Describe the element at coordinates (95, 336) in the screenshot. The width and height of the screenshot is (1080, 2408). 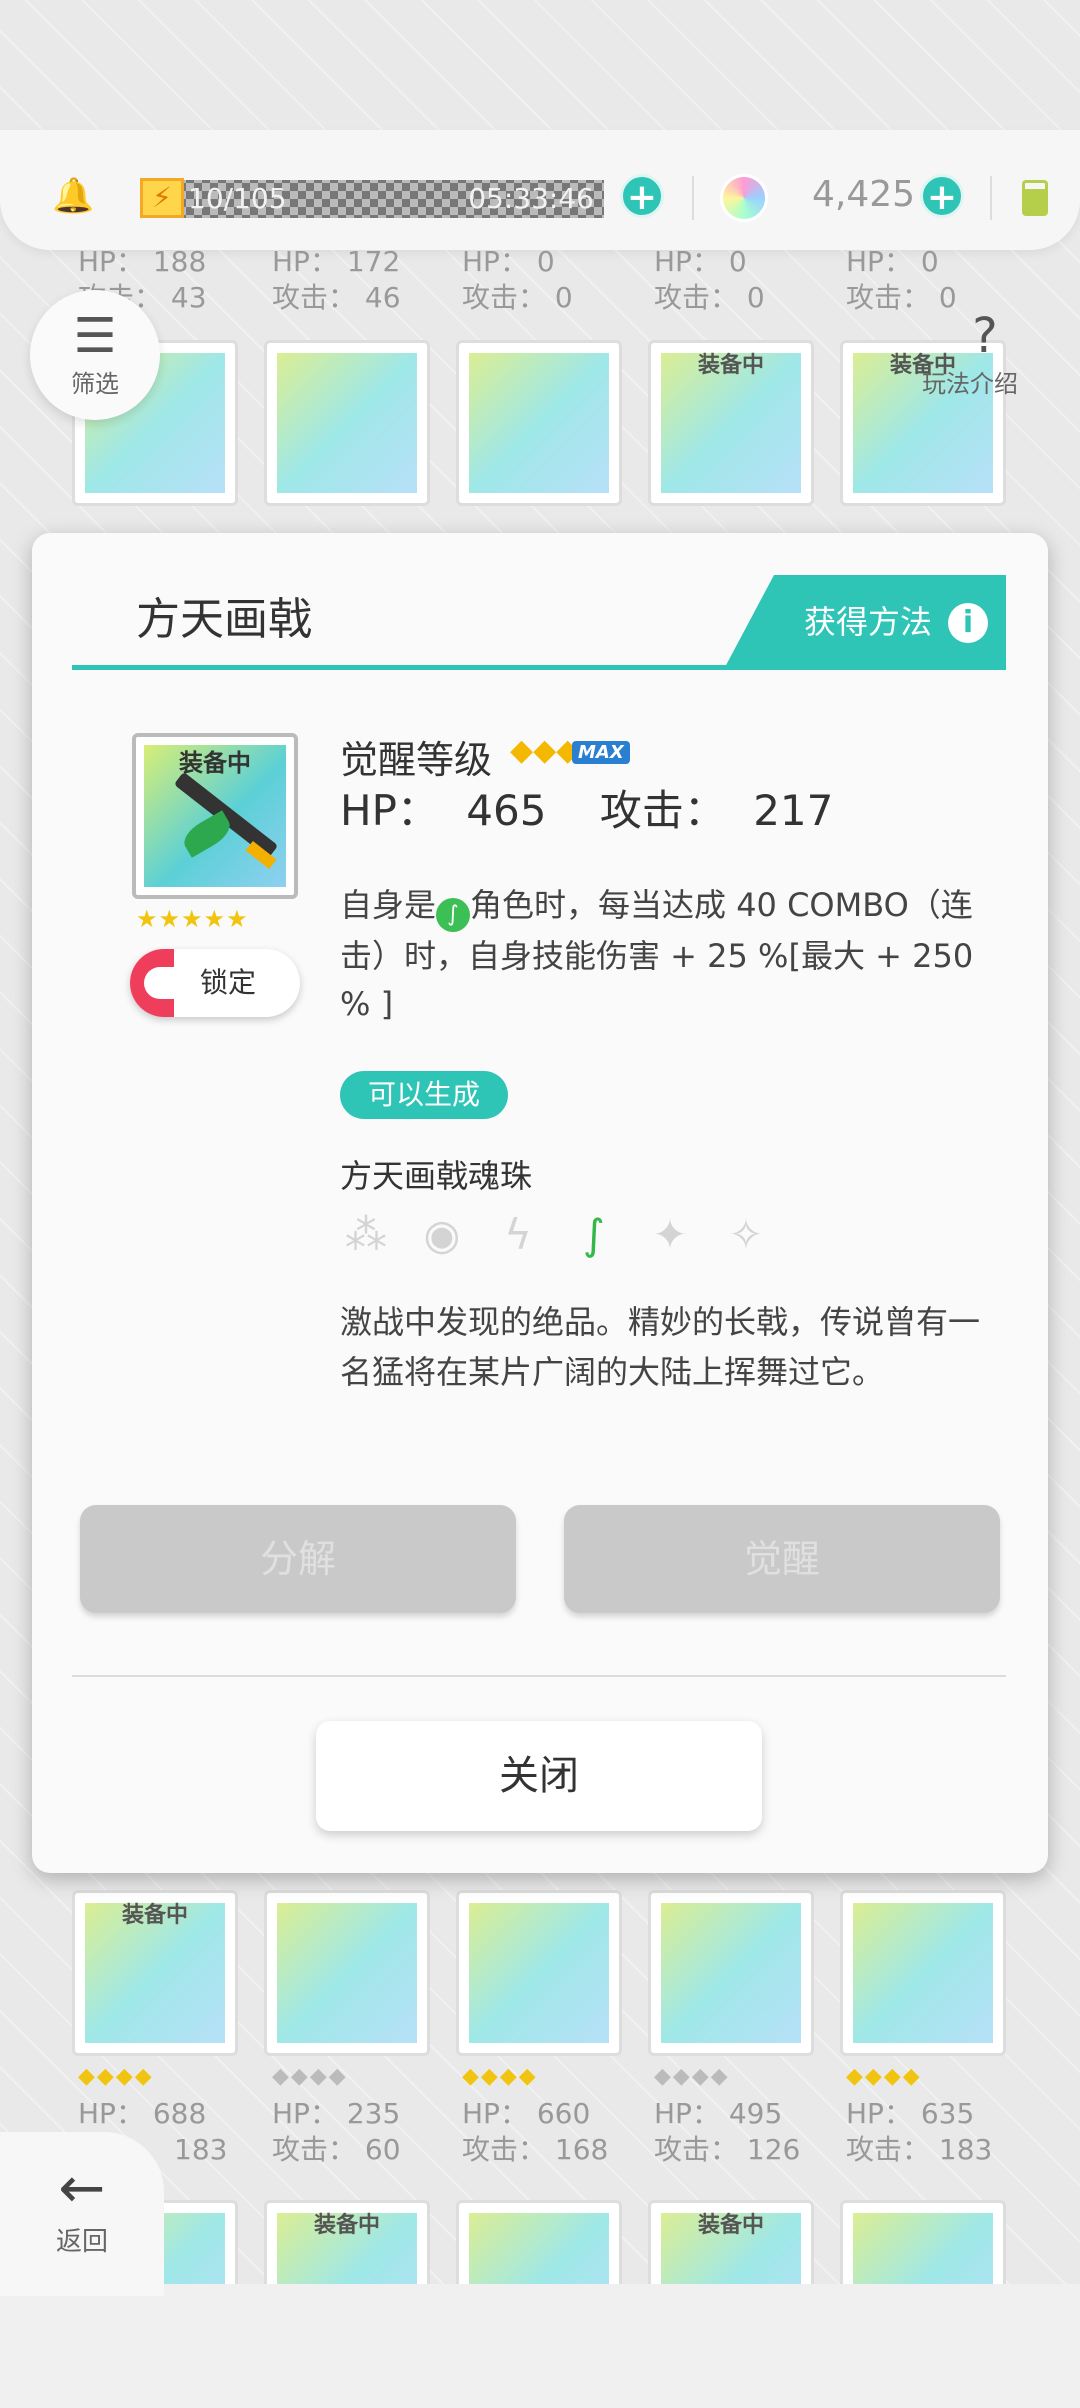
I see `filter-icon: ☰` at that location.